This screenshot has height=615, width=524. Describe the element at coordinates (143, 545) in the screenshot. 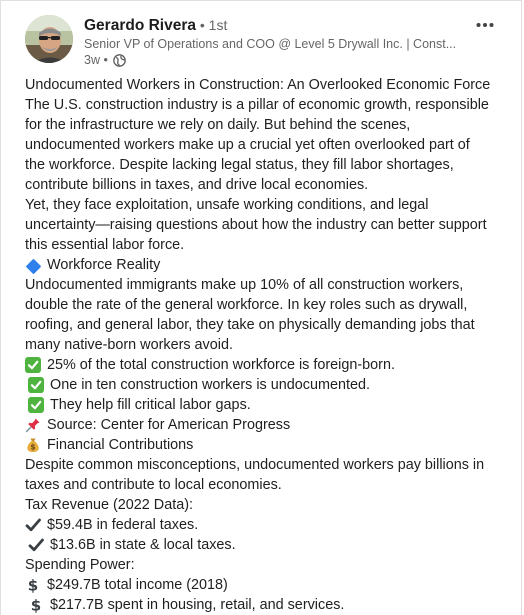

I see `bullet-text: $13.6B in state & local taxes.` at that location.